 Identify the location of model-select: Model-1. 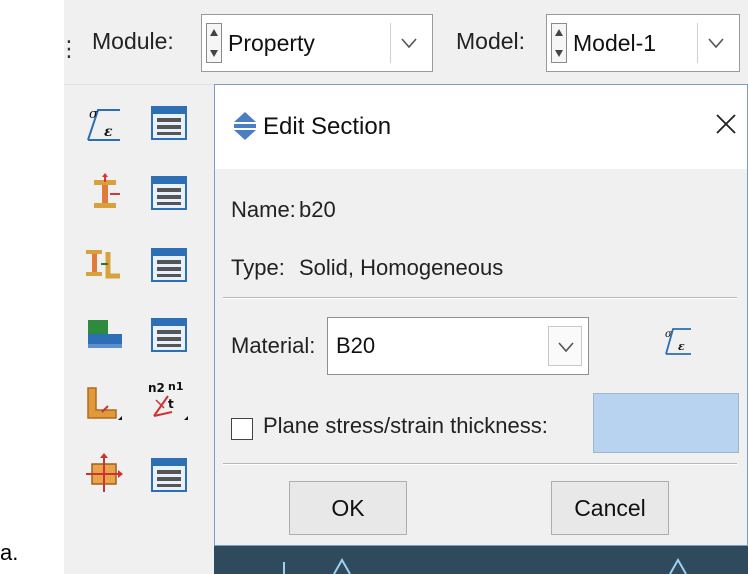
(643, 43).